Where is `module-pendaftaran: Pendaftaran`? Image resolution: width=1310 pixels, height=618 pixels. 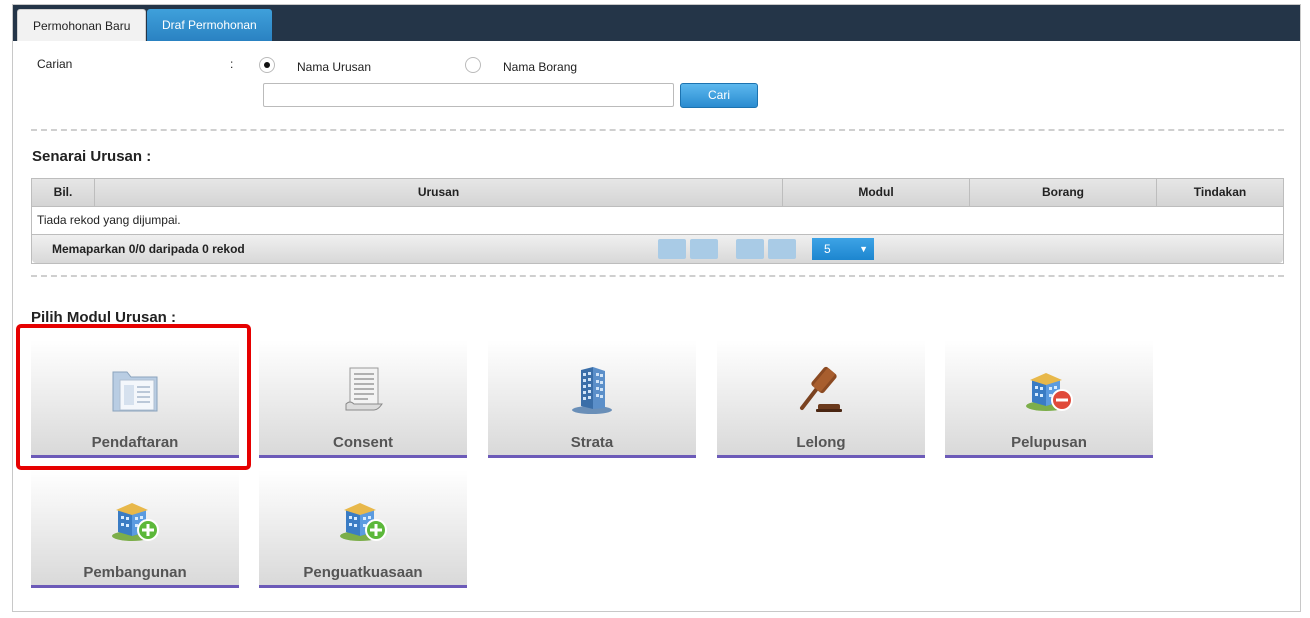
module-pendaftaran: Pendaftaran is located at coordinates (135, 399).